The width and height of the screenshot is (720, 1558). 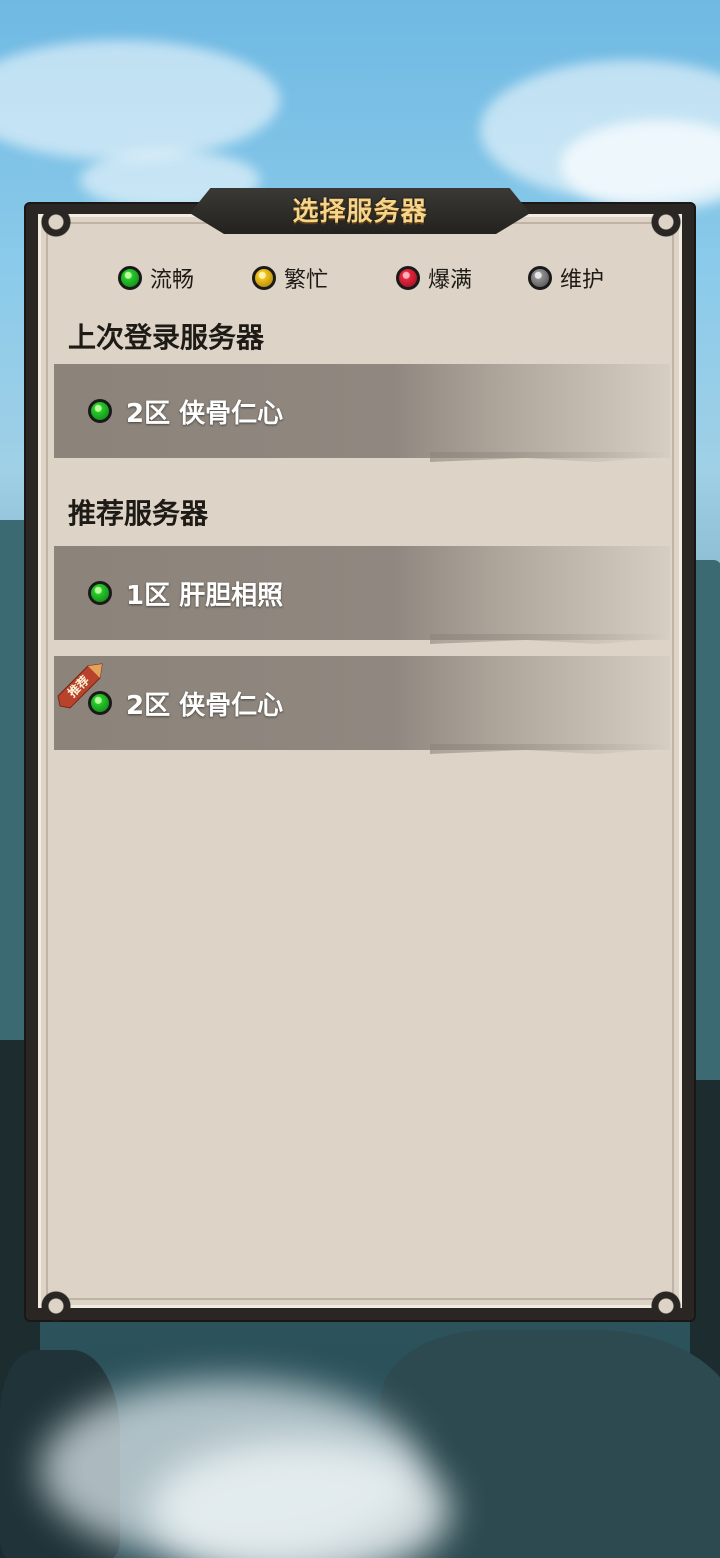 What do you see at coordinates (166, 337) in the screenshot?
I see `last-login-section-title: 上次登录服务器` at bounding box center [166, 337].